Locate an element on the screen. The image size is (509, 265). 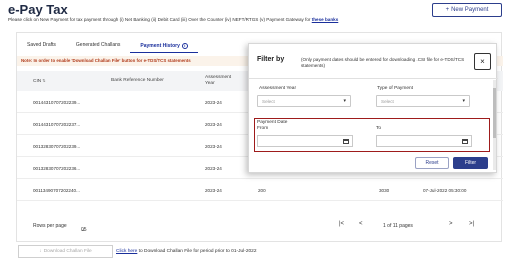
these-banks-link: these banks is located at coordinates (325, 19).